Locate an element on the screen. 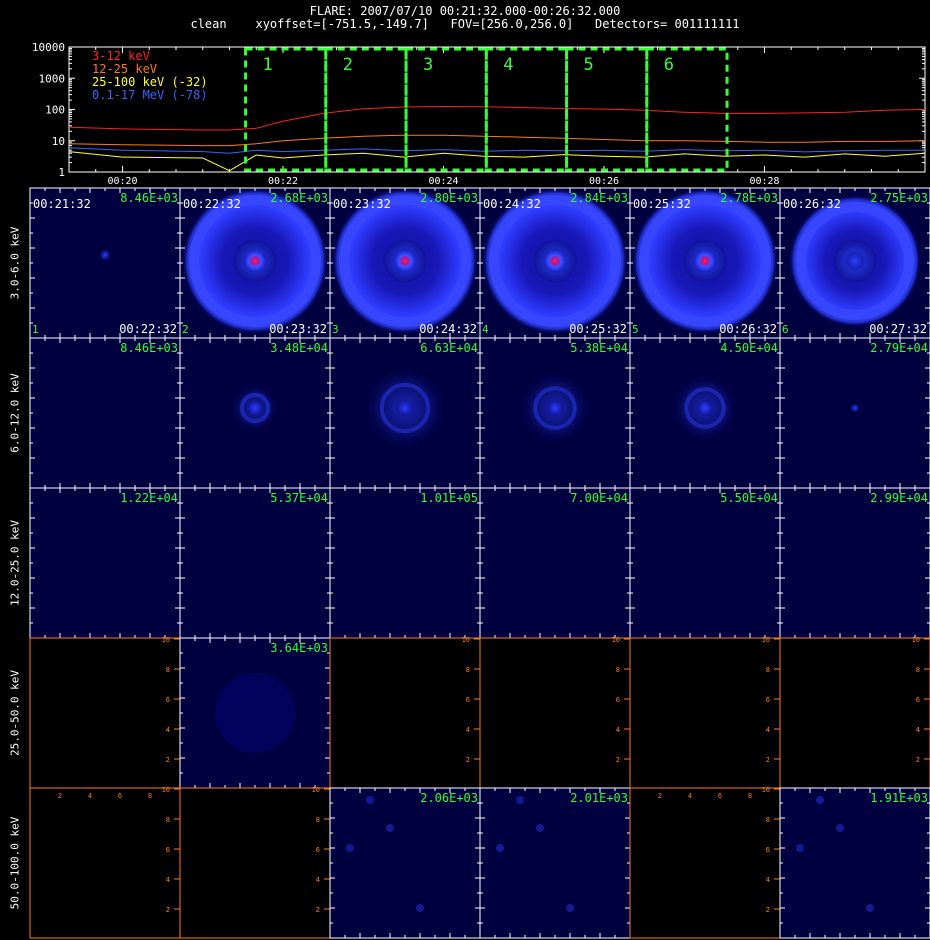  image-max-value: 7.00E+04 is located at coordinates (599, 498).